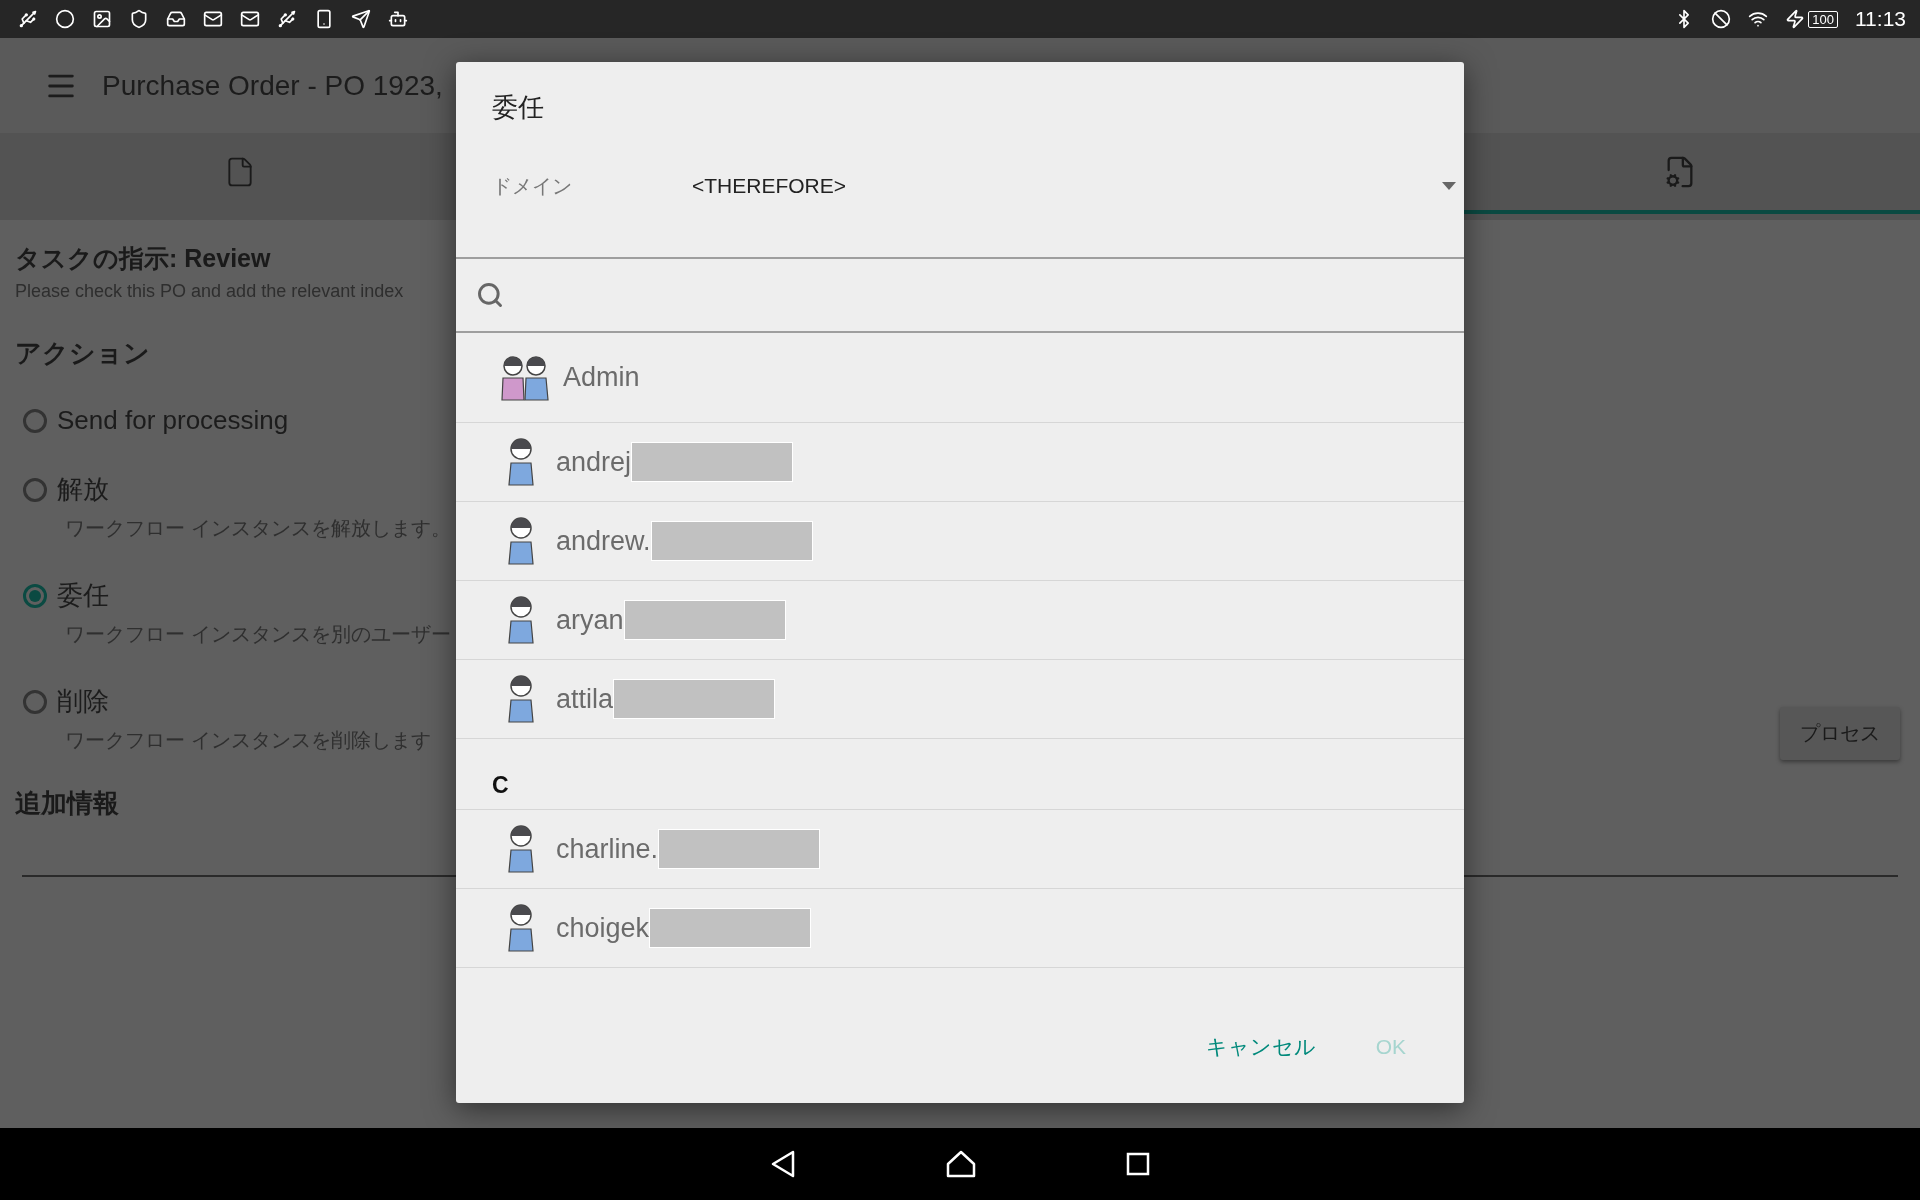  What do you see at coordinates (1138, 1164) in the screenshot?
I see `recents-icon` at bounding box center [1138, 1164].